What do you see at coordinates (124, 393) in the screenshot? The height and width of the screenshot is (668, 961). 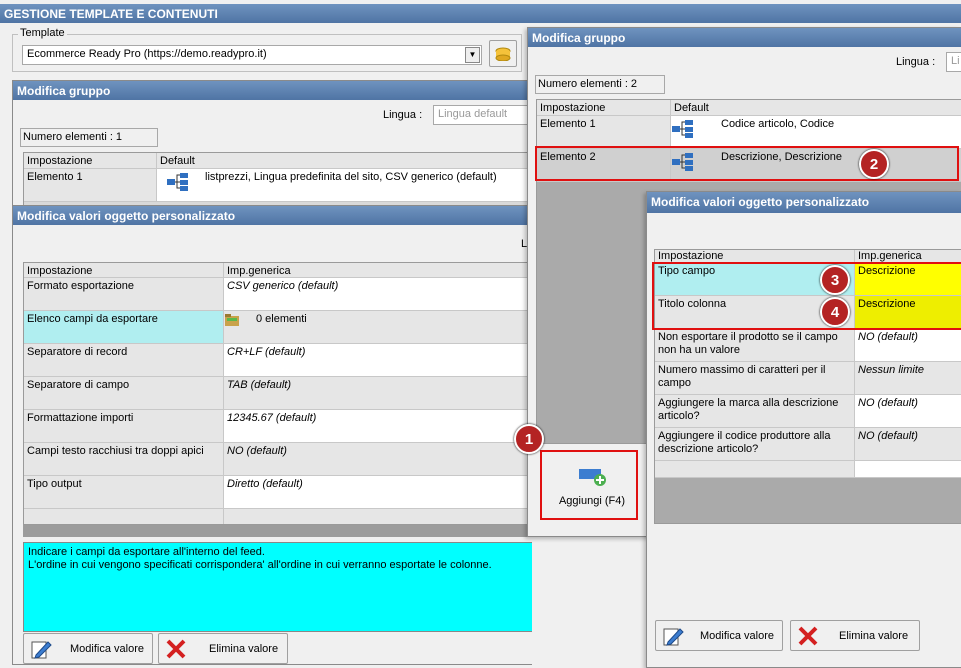 I see `row-name: Separatore di campo` at bounding box center [124, 393].